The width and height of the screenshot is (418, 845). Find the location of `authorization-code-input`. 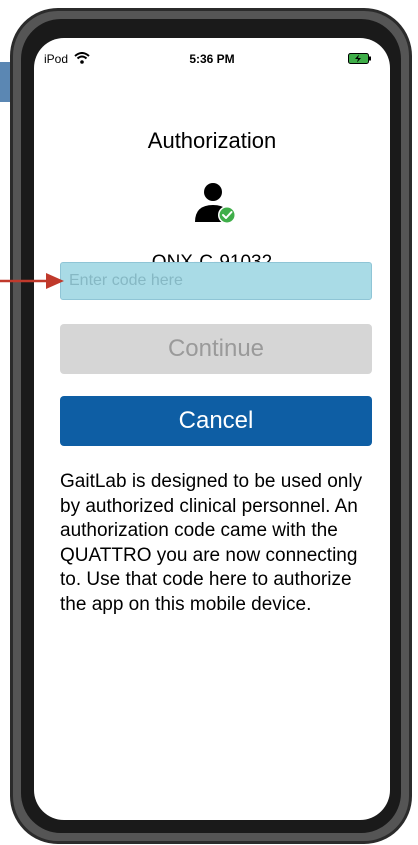

authorization-code-input is located at coordinates (216, 281).